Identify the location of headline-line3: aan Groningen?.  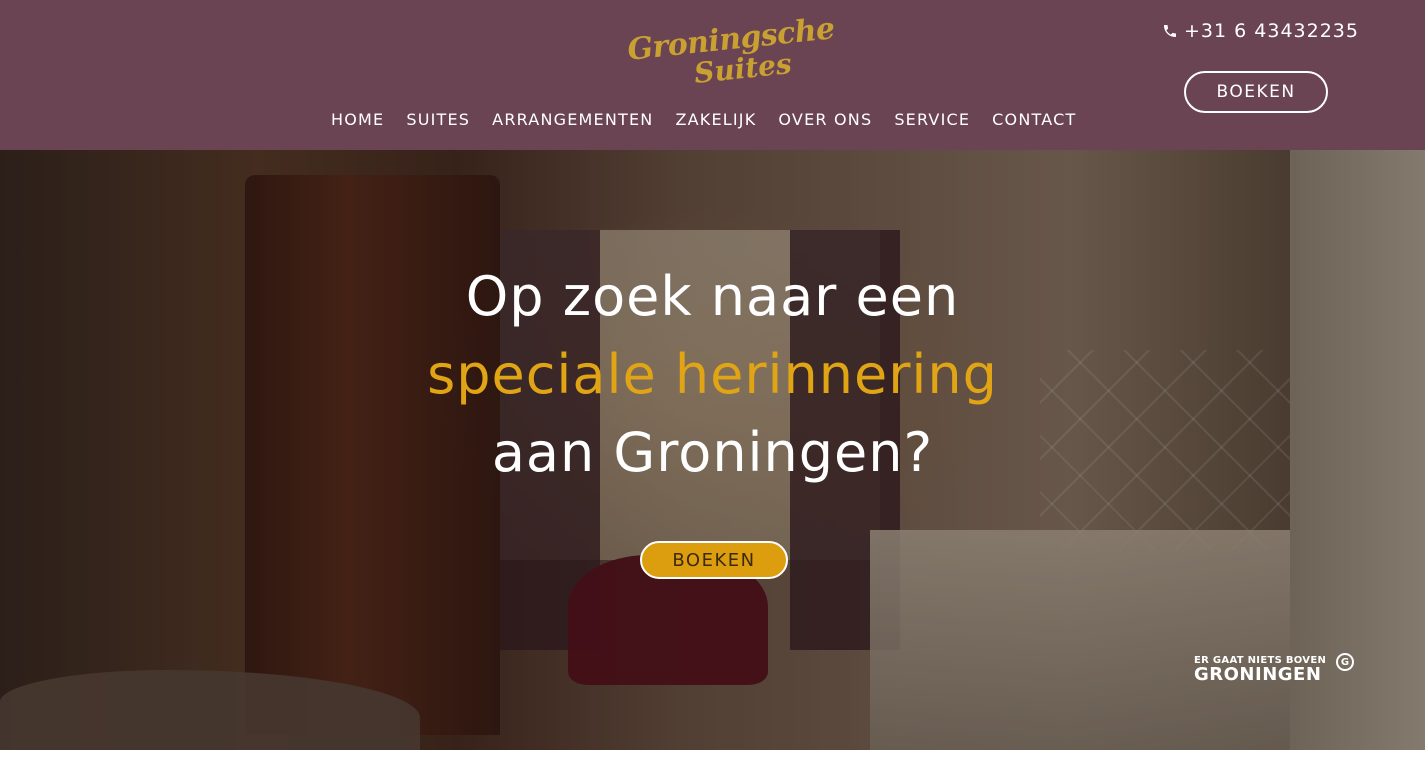
(712, 452).